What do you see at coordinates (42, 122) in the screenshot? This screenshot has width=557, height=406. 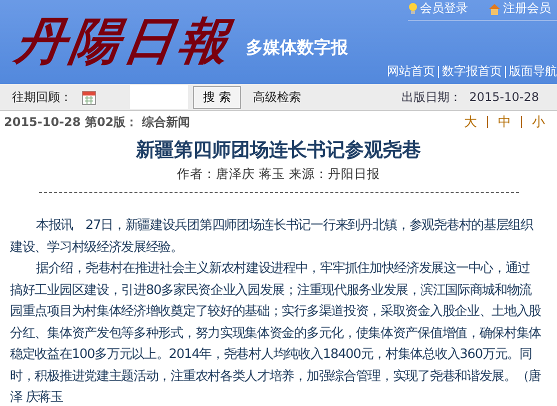 I see `edition-date: 2015-10-28` at bounding box center [42, 122].